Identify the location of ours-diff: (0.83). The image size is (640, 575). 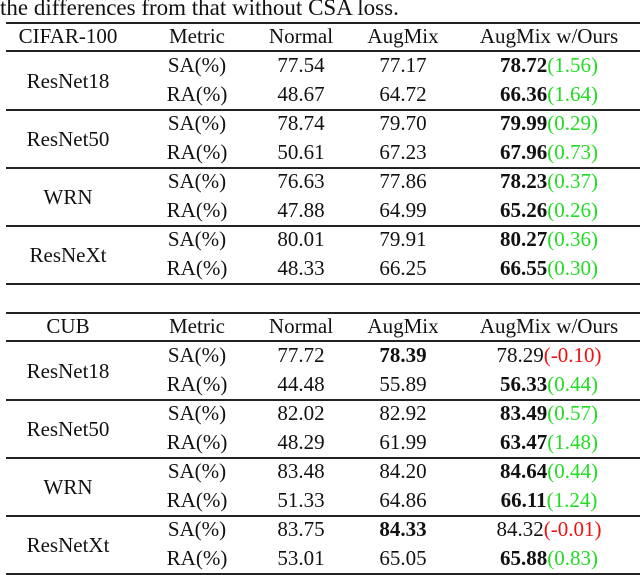
(572, 558).